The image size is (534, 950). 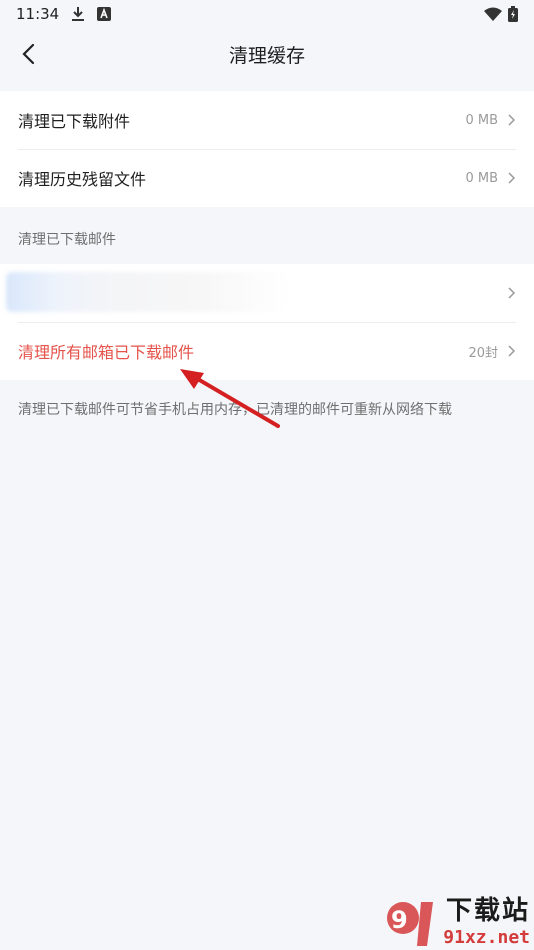 I want to click on svg-text: 9, so click(x=399, y=920).